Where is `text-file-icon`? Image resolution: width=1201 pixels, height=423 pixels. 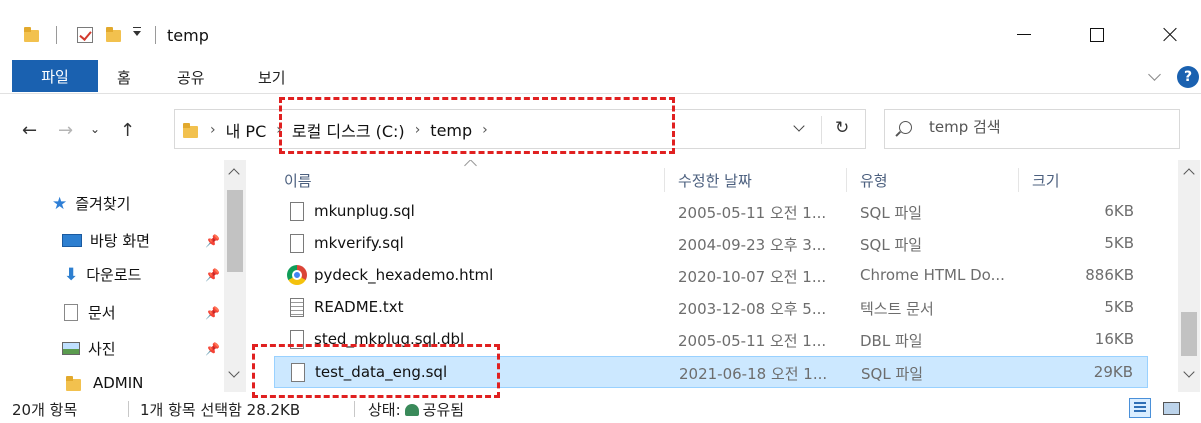 text-file-icon is located at coordinates (297, 307).